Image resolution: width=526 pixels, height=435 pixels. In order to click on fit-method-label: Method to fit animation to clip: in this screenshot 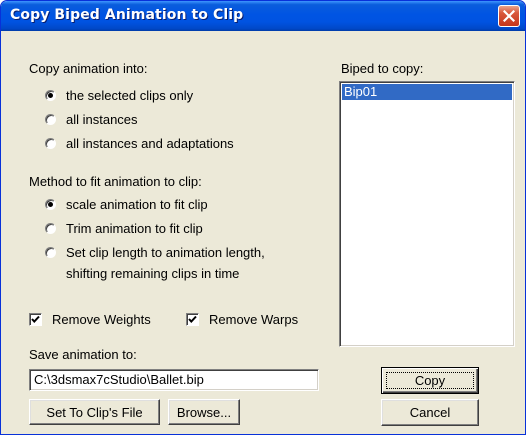, I will do `click(115, 181)`.